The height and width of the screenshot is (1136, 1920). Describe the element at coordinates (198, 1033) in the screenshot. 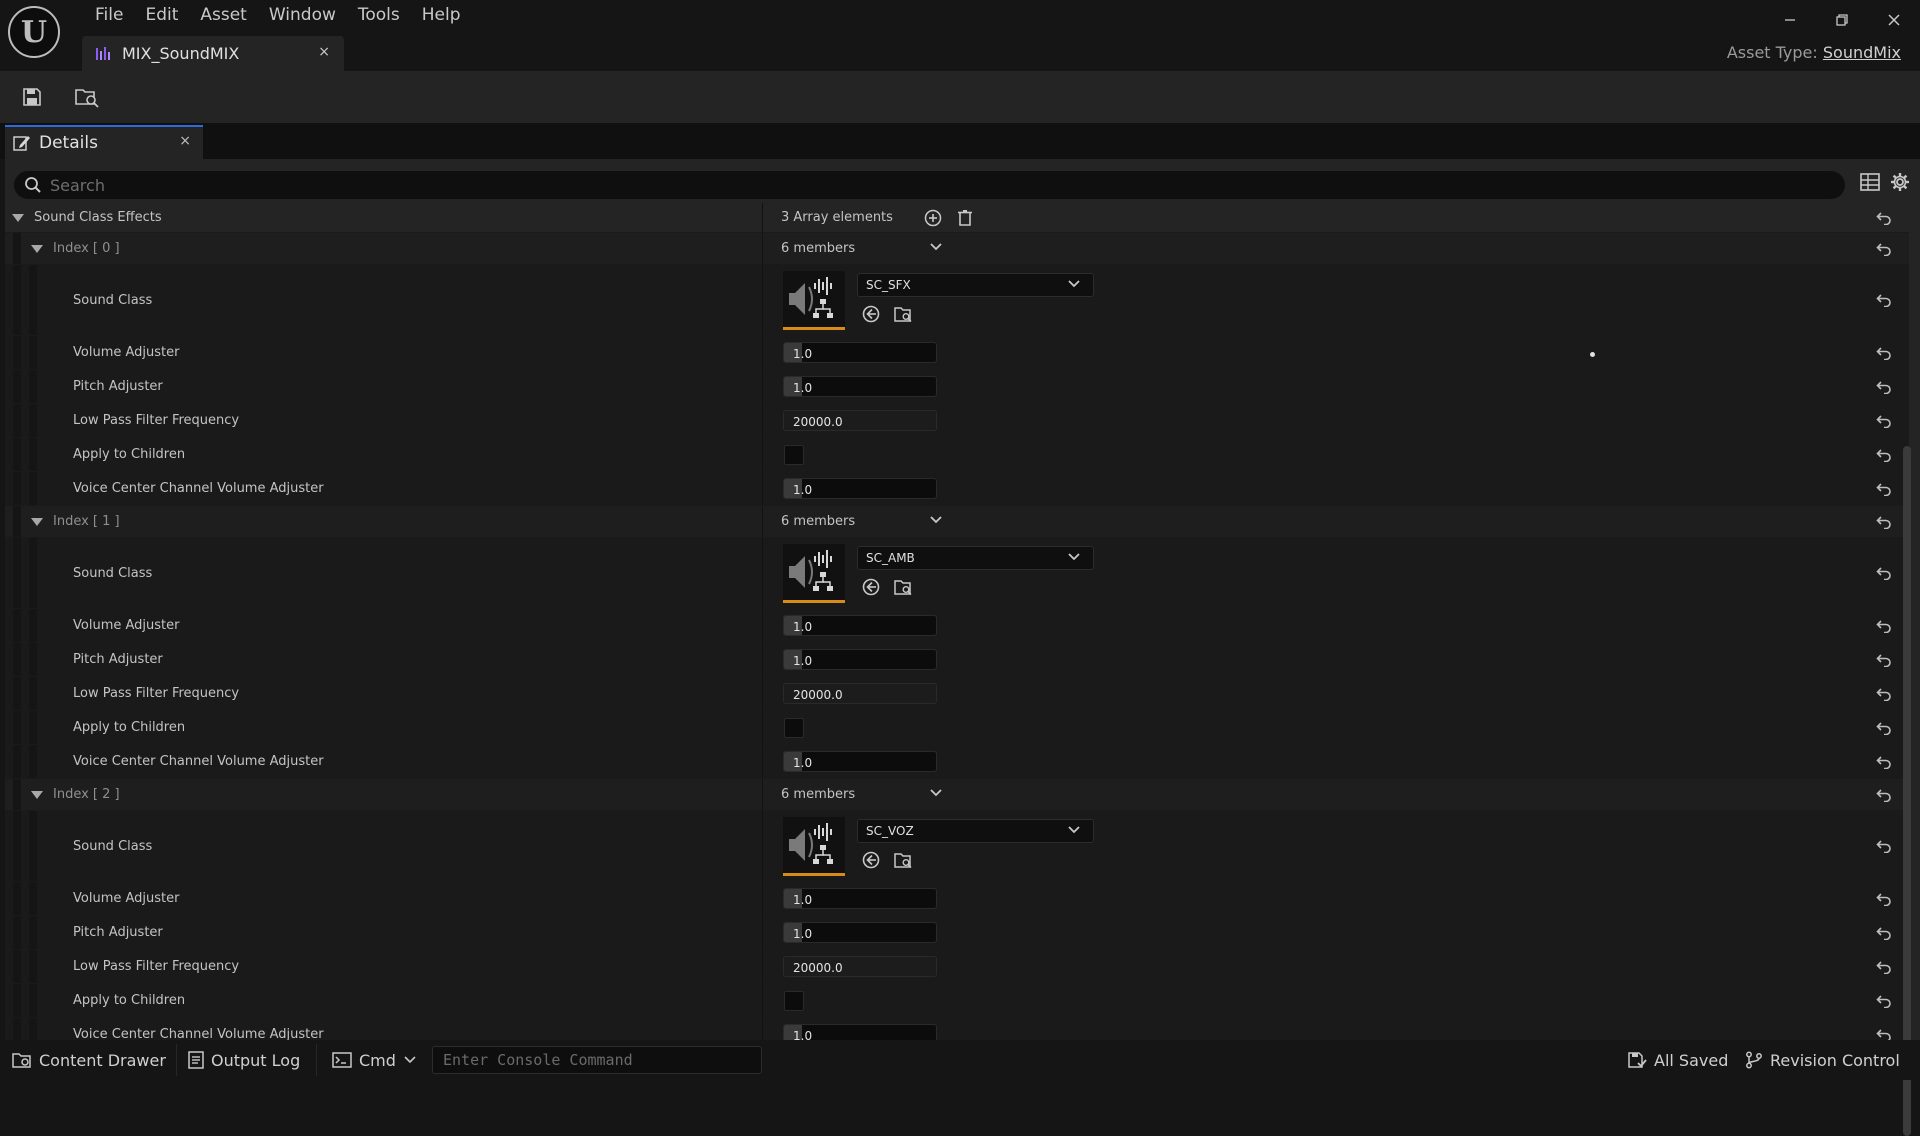

I see `voice-center-label: Voice Center Channel Volume Adjuster` at that location.